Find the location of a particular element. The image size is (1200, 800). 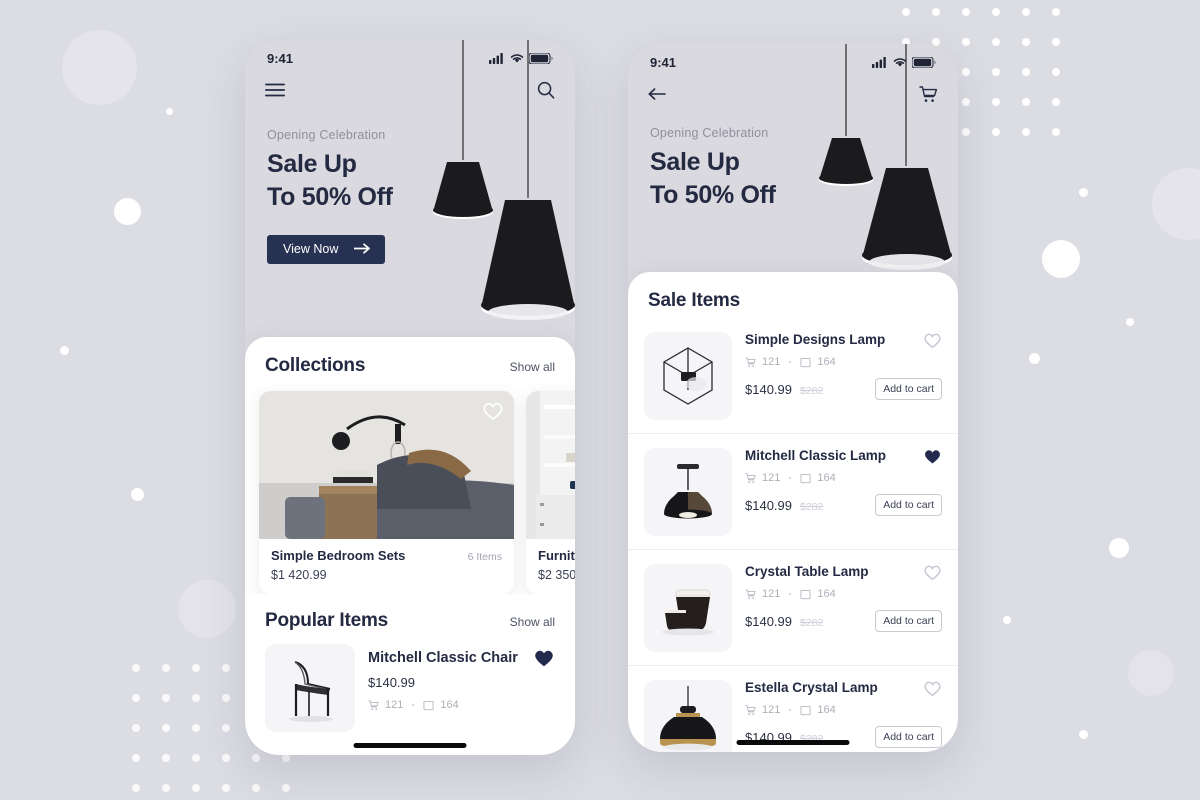

popular-show-all-link: Show all is located at coordinates (532, 622).